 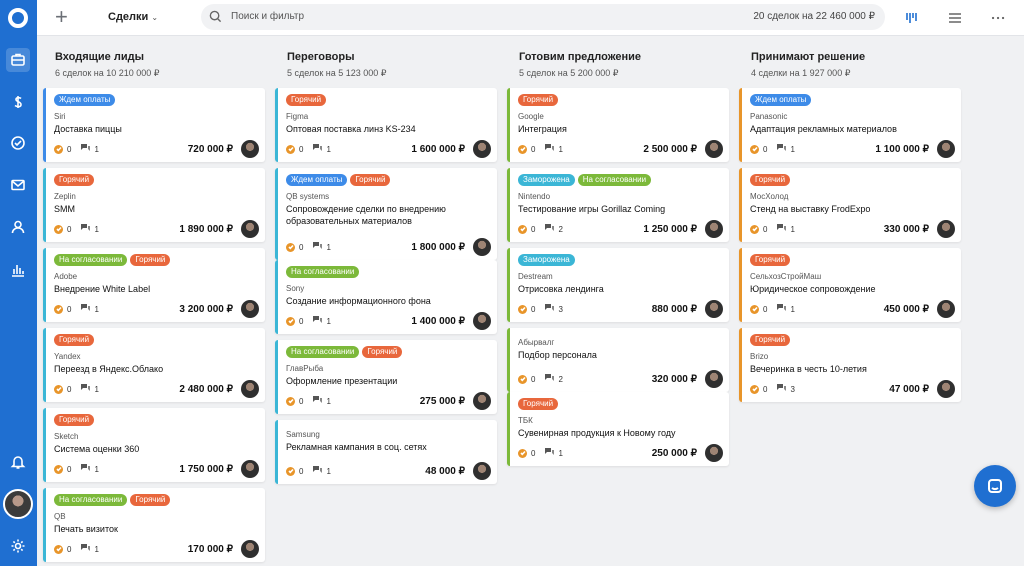 I want to click on deal-amount: 1 750 000 ₽, so click(x=206, y=469).